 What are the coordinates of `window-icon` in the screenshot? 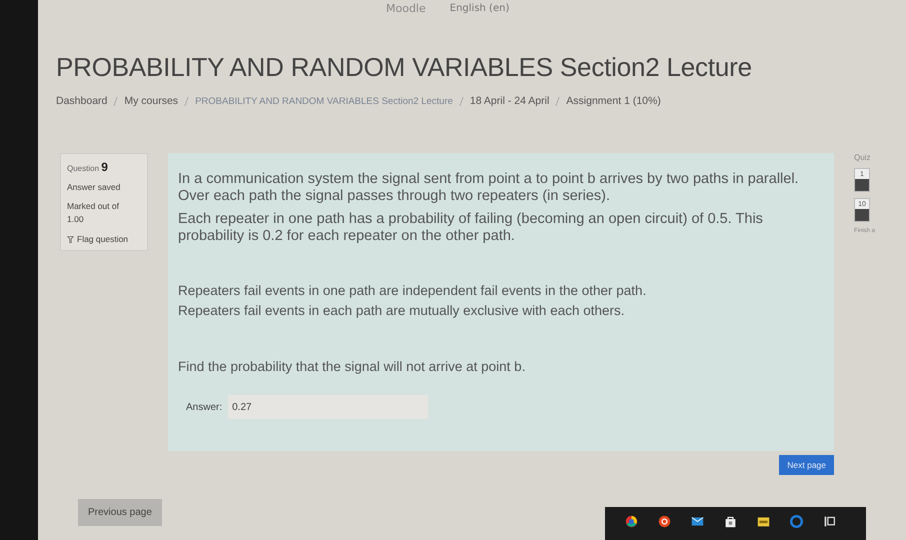 It's located at (829, 521).